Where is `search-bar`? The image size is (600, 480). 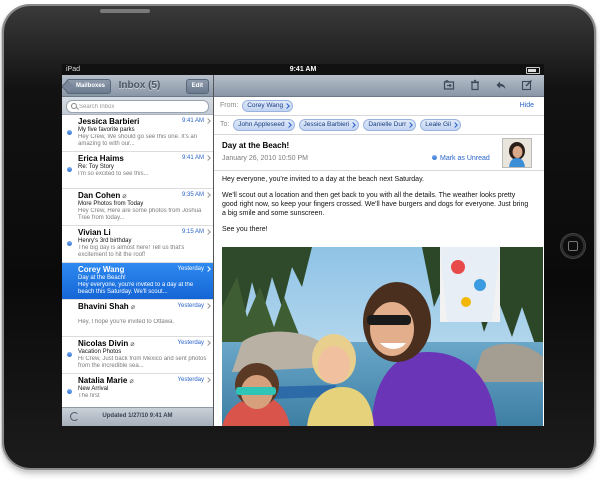 search-bar is located at coordinates (137, 106).